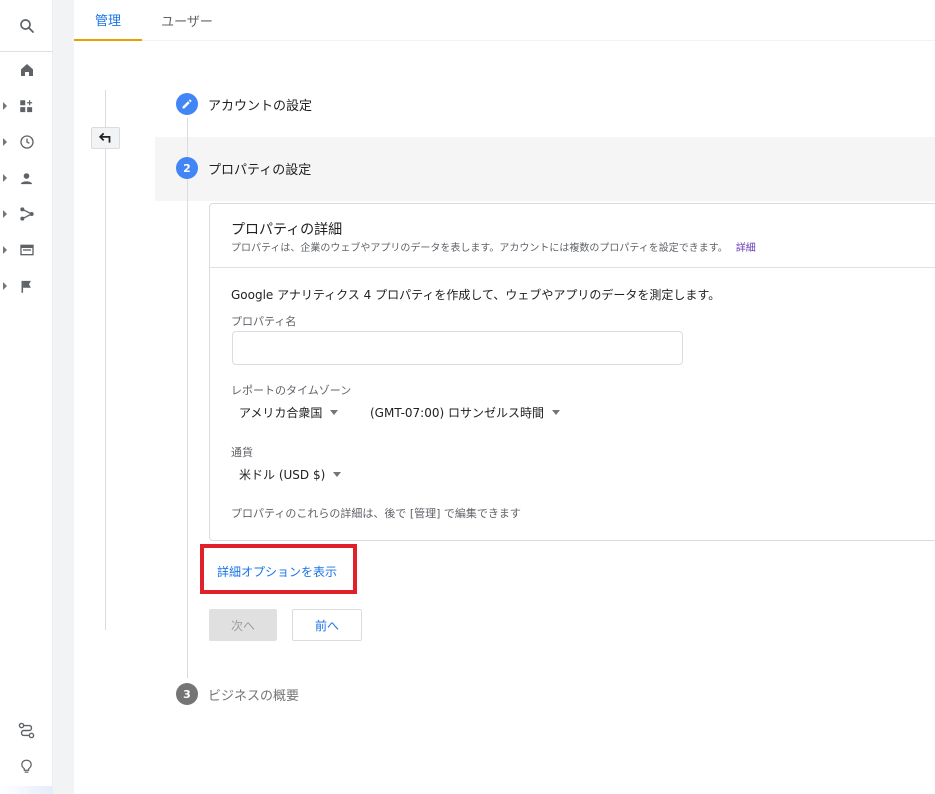 This screenshot has width=935, height=794. I want to click on nav-customization, so click(26, 106).